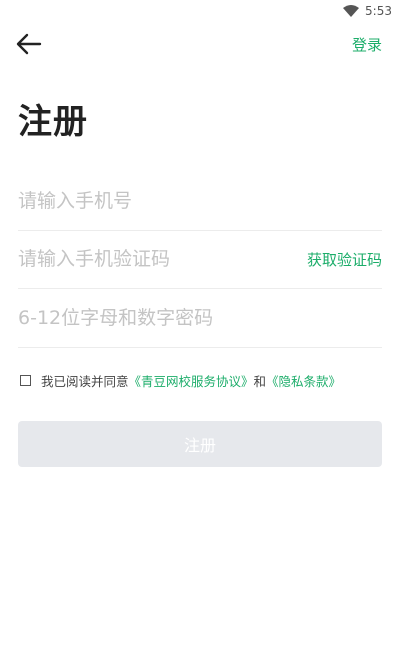  Describe the element at coordinates (53, 122) in the screenshot. I see `page-title: 注册` at that location.